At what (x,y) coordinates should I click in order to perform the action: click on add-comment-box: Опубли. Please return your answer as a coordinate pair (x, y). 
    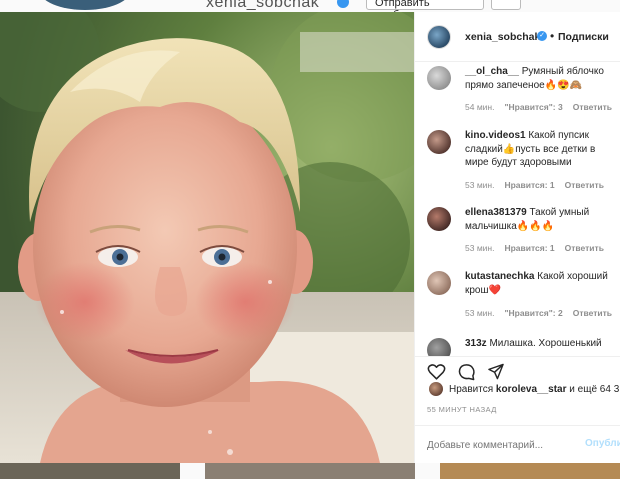
    Looking at the image, I should click on (517, 444).